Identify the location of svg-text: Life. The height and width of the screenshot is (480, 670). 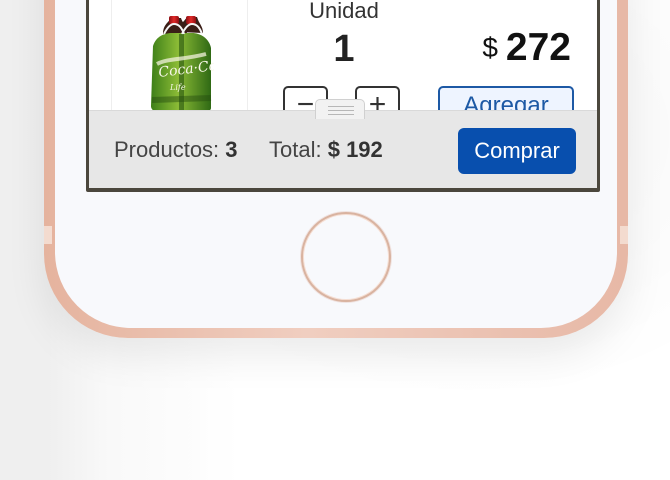
(177, 87).